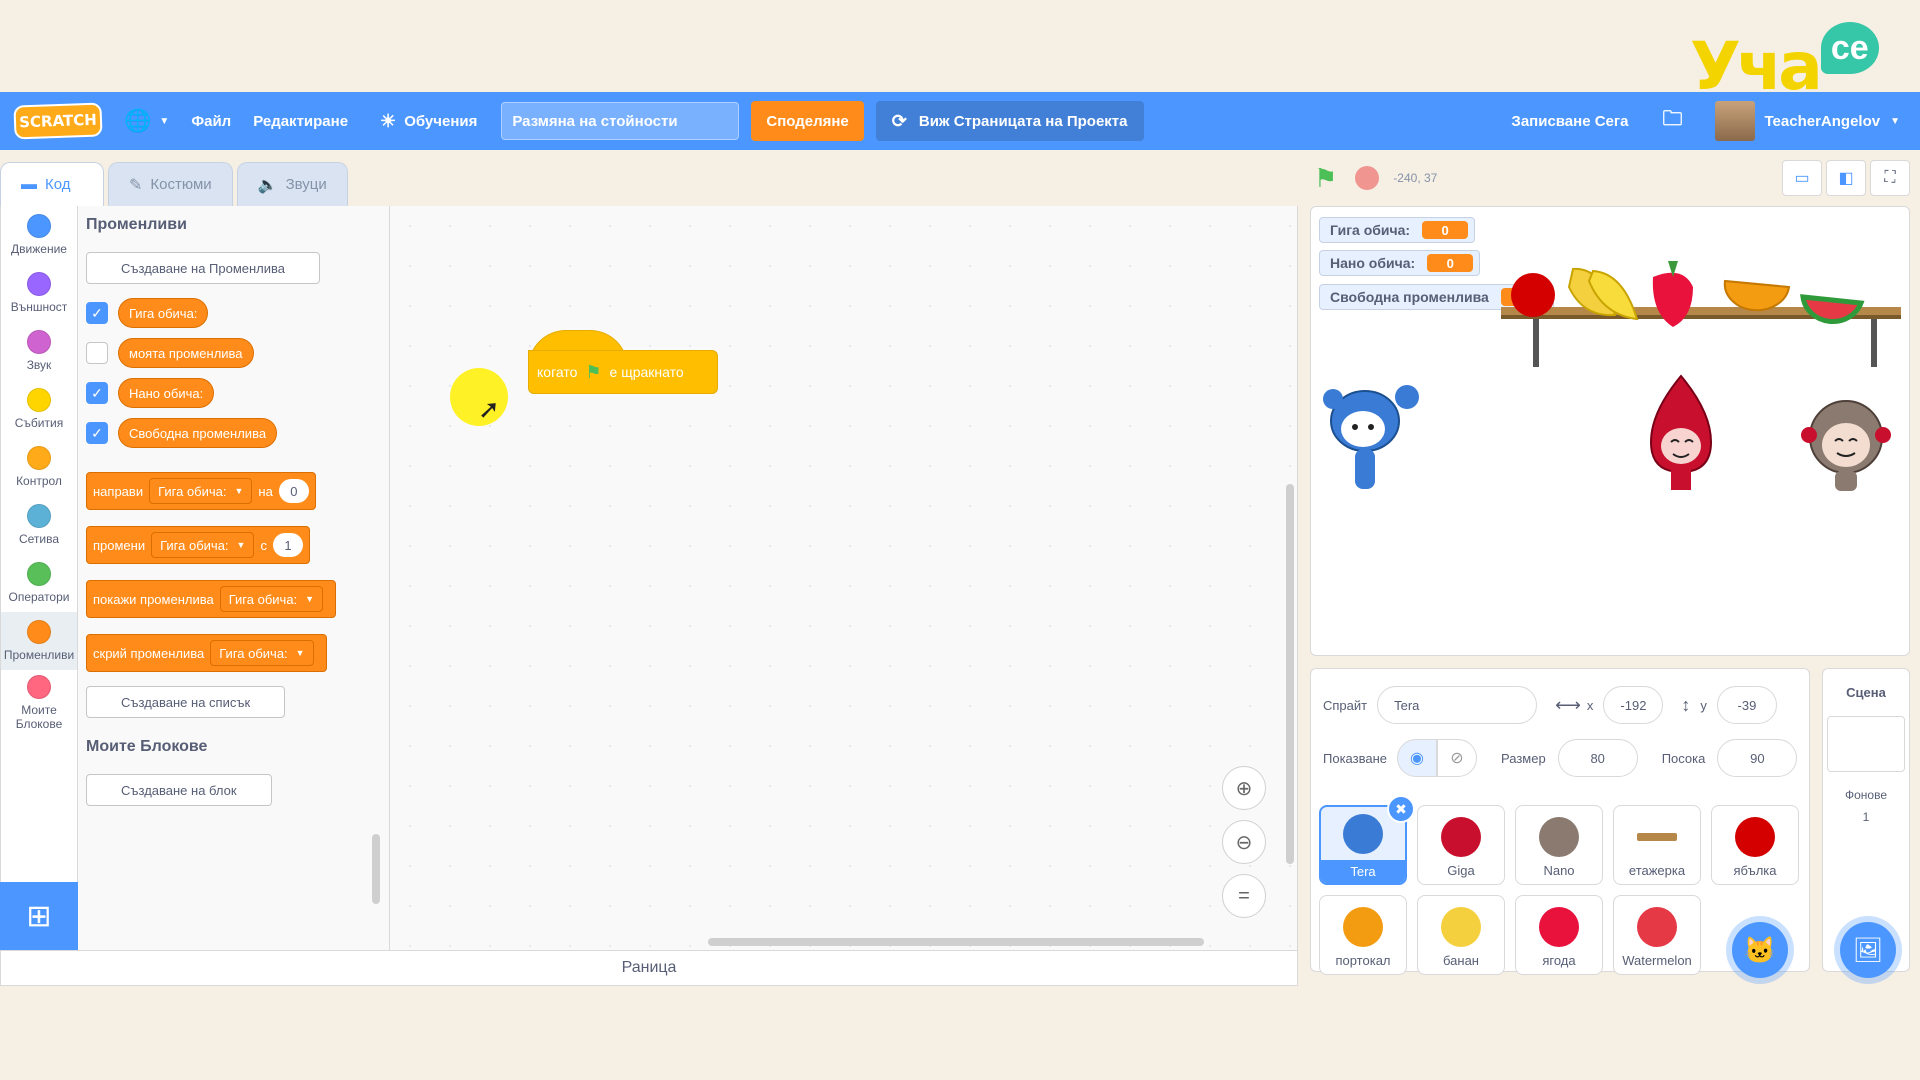  I want to click on giga-sprite, so click(1681, 437).